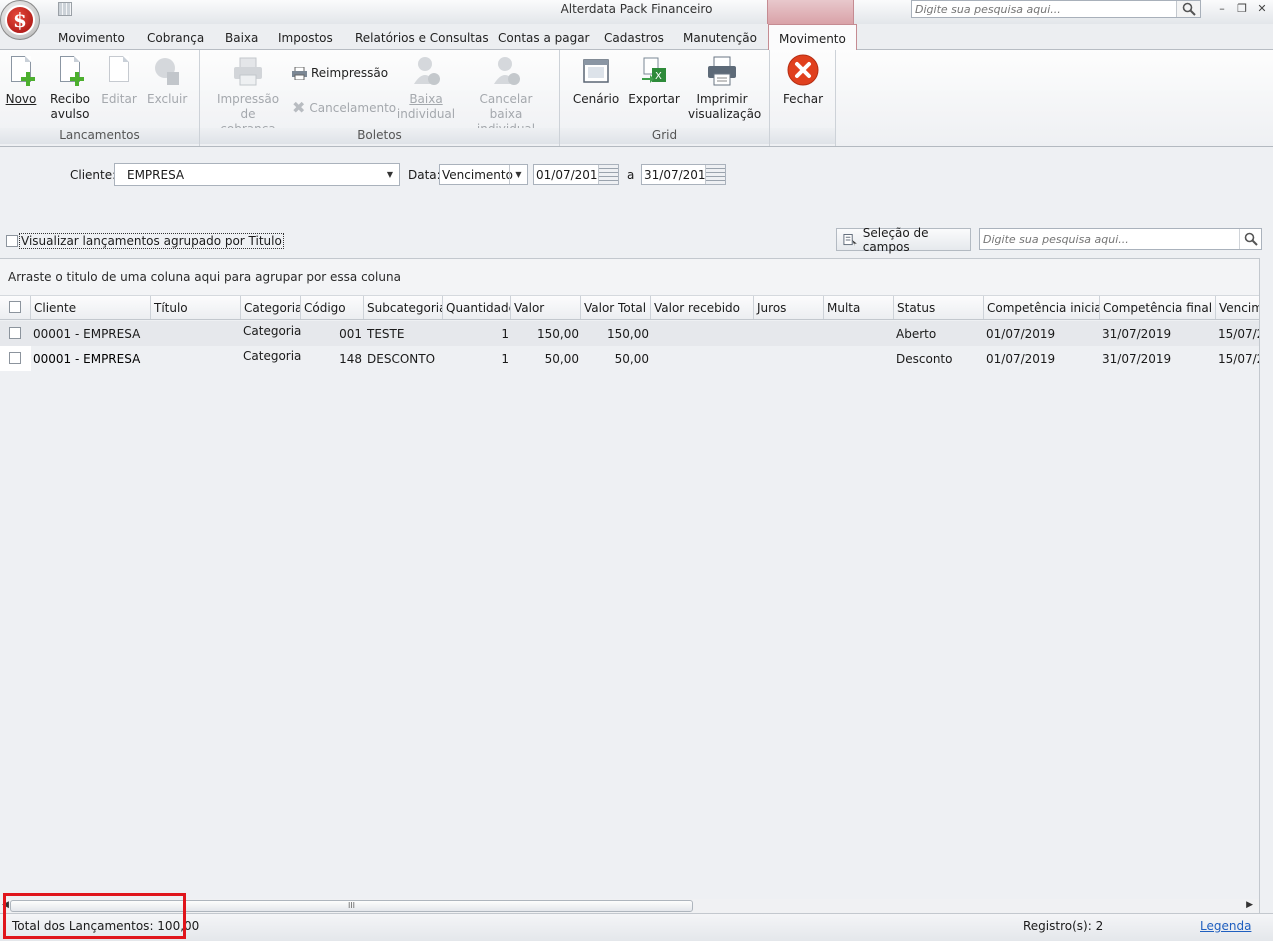 The image size is (1273, 941). I want to click on cliente-label: Cliente:, so click(93, 175).